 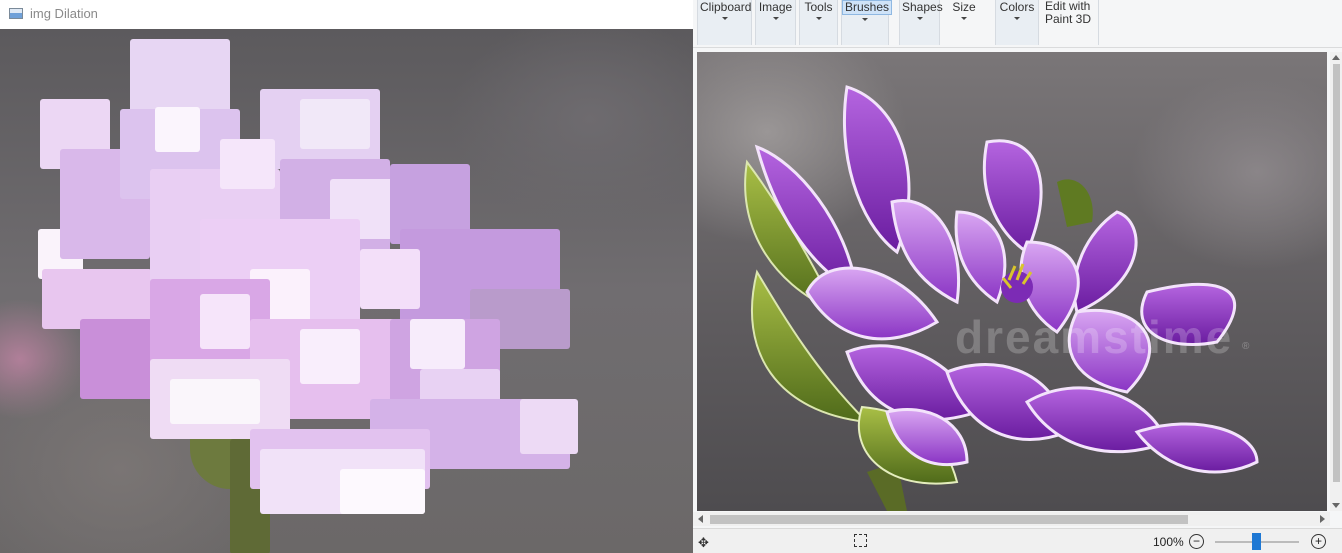 I want to click on dilation-window-title: img Dilation, so click(x=64, y=13).